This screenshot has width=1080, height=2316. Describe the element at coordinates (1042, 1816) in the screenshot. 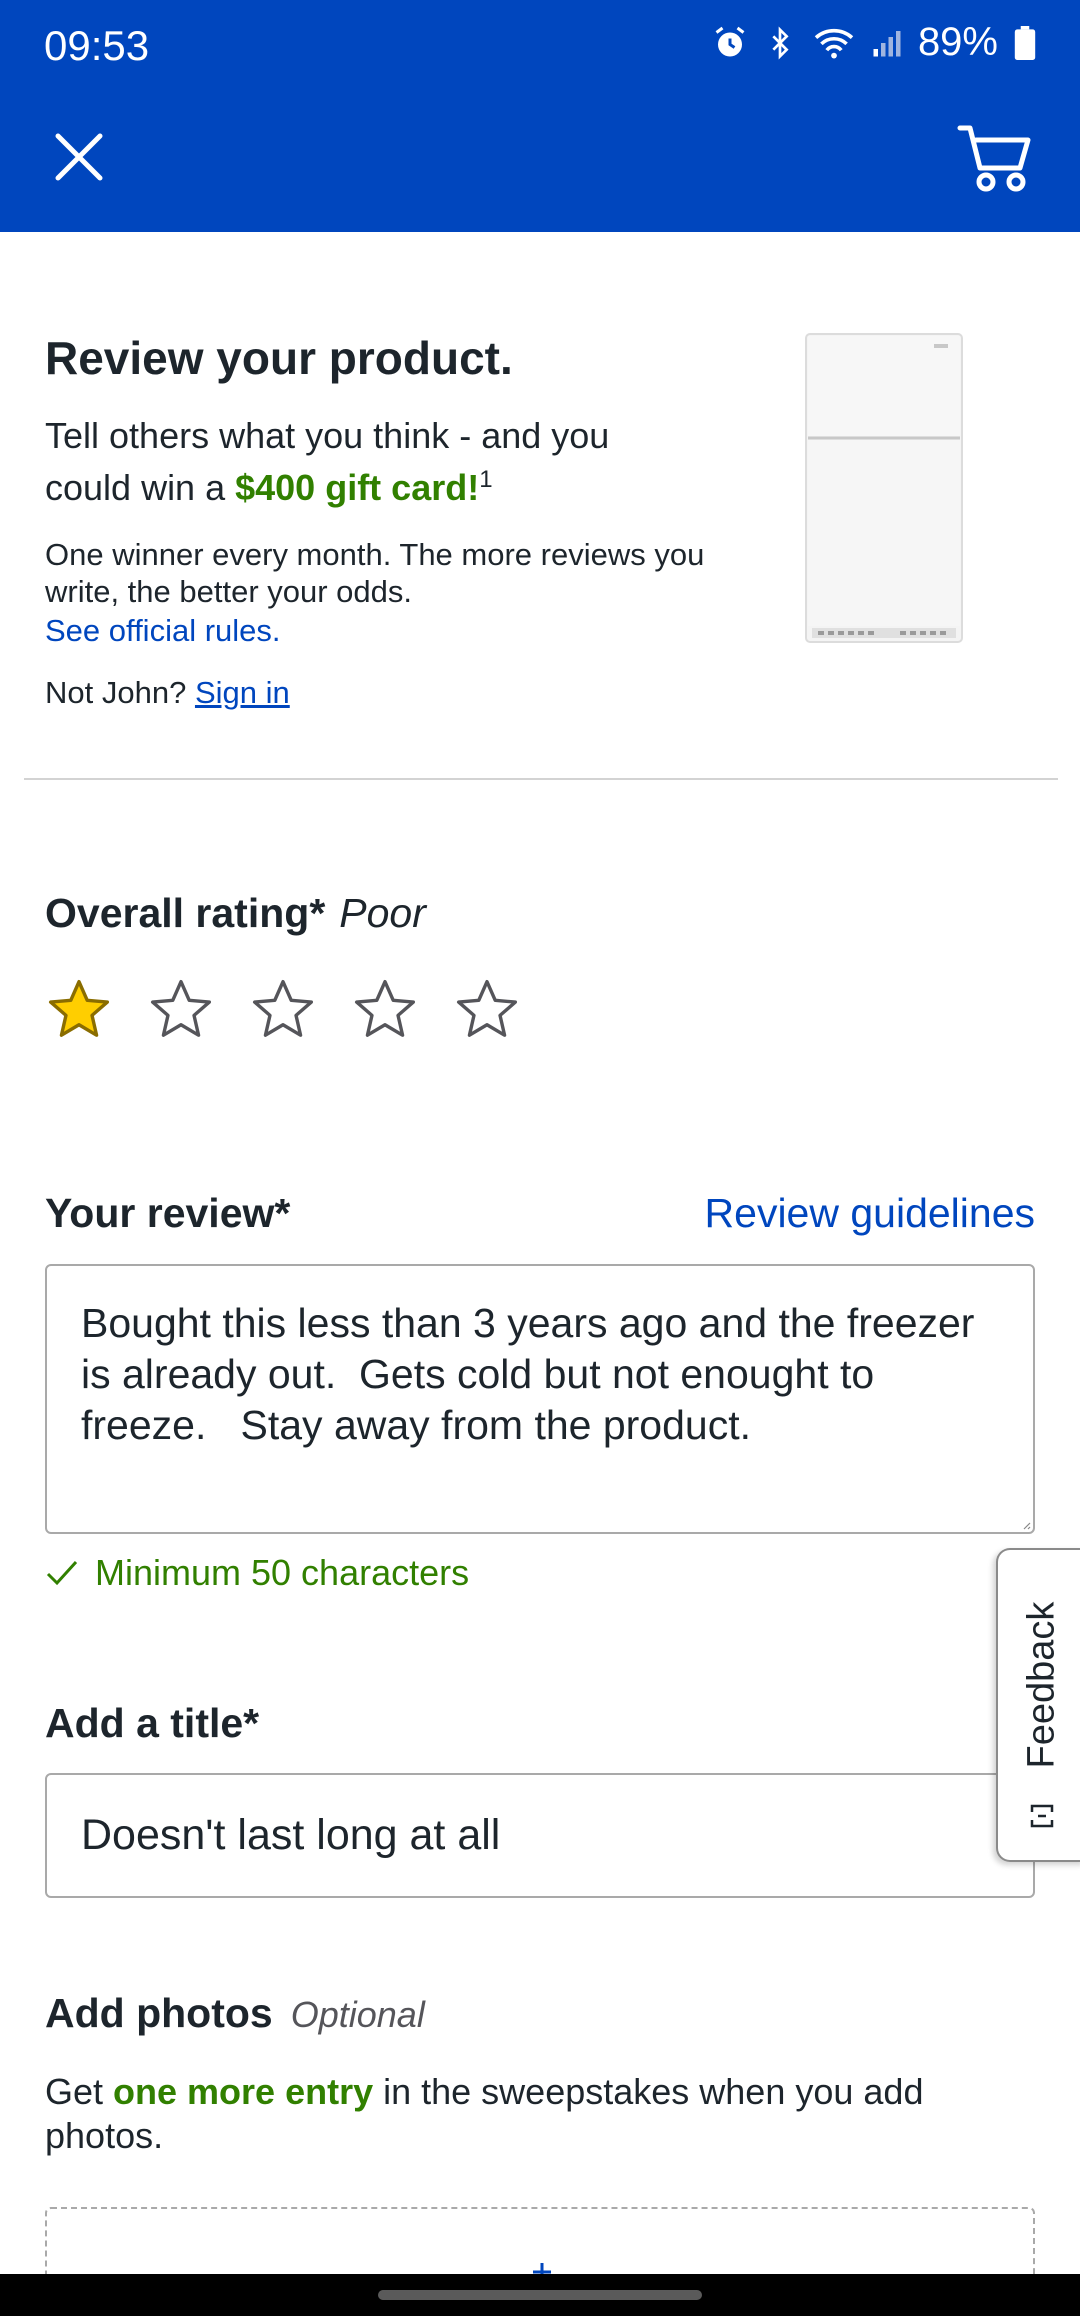

I see `feedback-icon` at that location.